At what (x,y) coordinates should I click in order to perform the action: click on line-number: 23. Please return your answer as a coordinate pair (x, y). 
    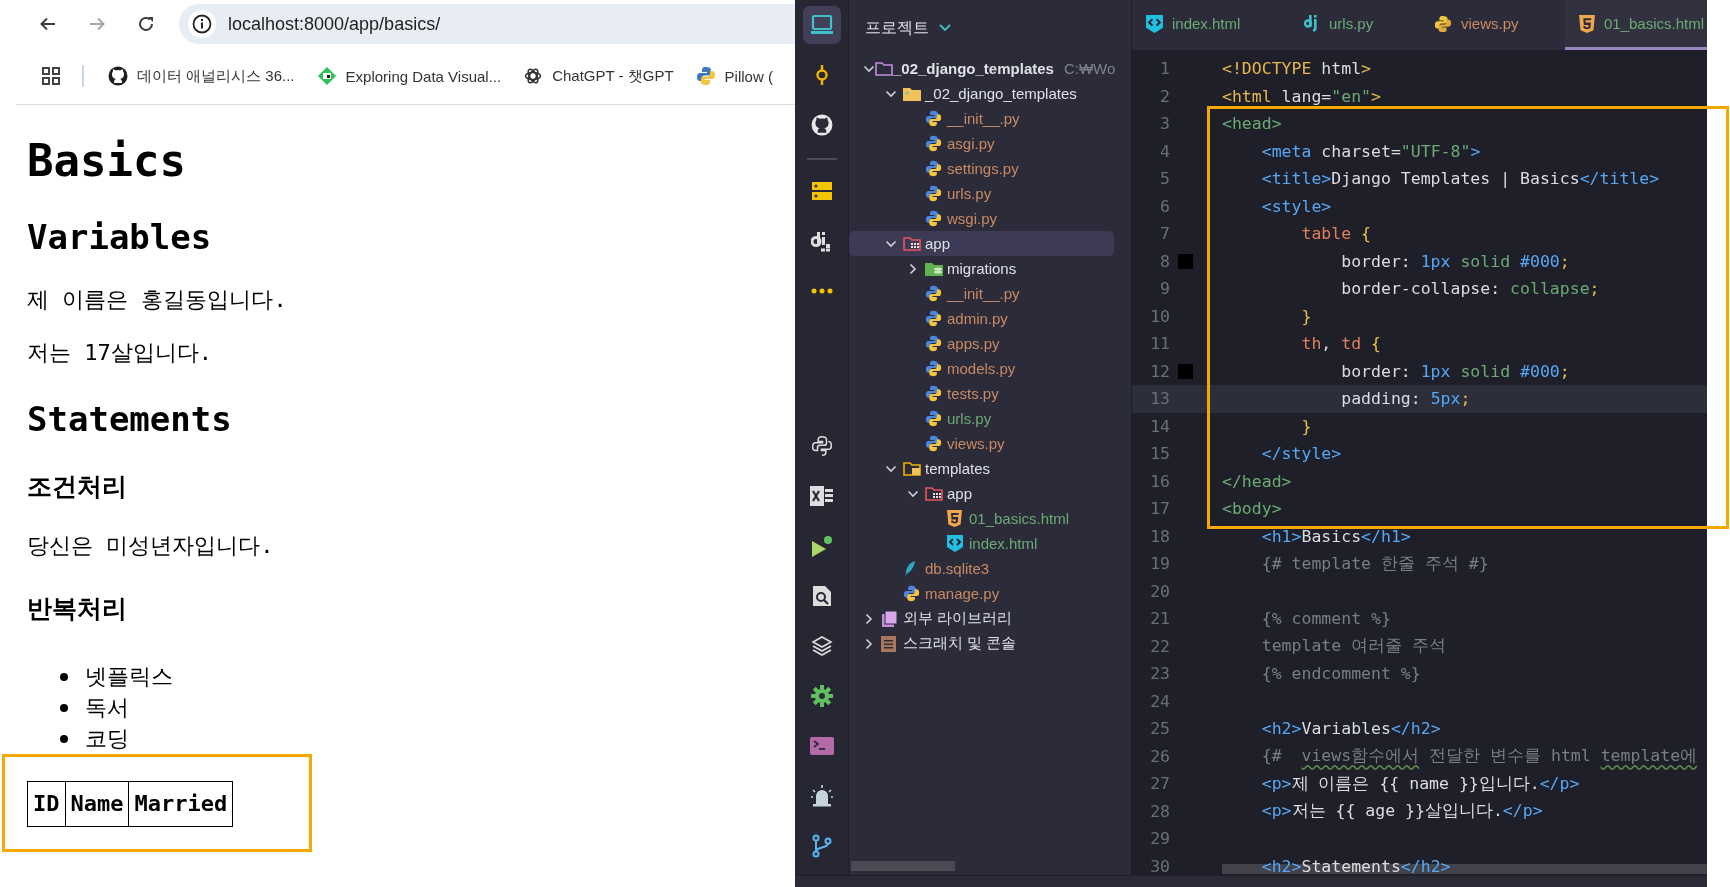
    Looking at the image, I should click on (1159, 674).